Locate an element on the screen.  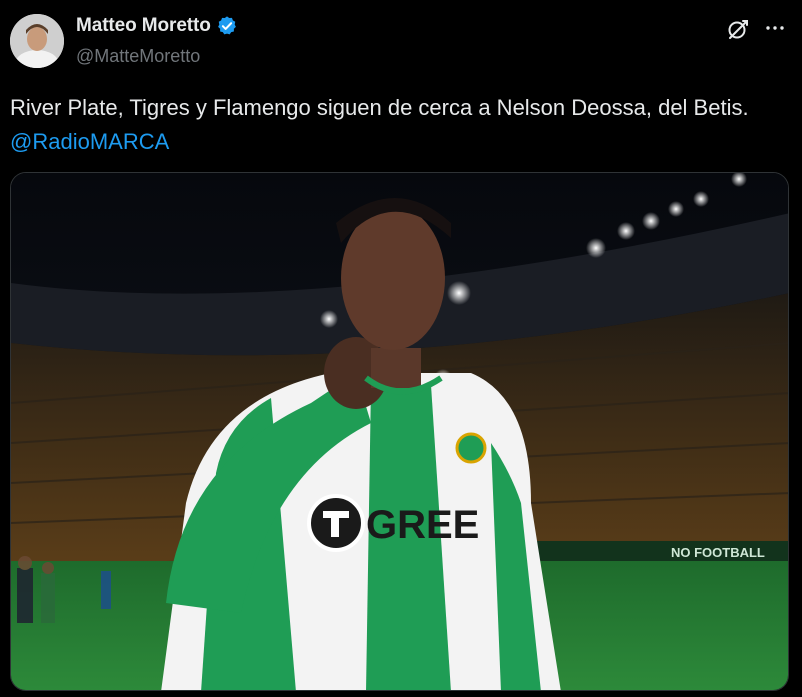
sponsor-logo: GREE is located at coordinates (393, 523).